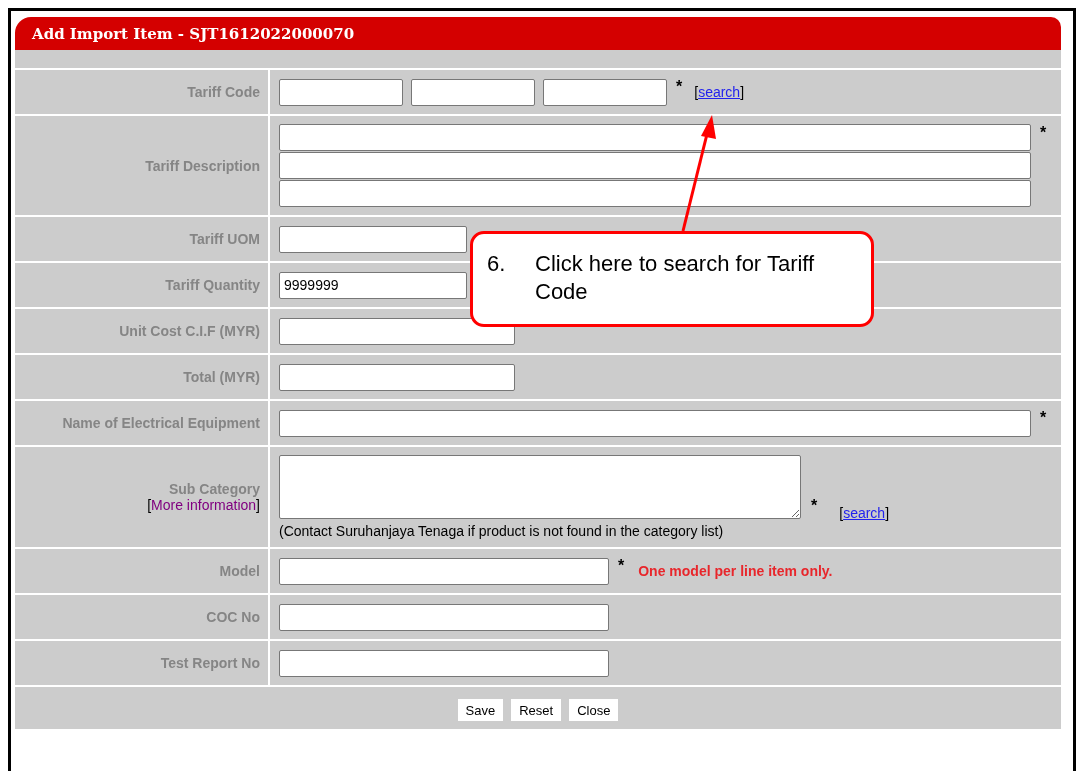 This screenshot has width=1079, height=771. I want to click on more-information-text: [More information], so click(203, 505).